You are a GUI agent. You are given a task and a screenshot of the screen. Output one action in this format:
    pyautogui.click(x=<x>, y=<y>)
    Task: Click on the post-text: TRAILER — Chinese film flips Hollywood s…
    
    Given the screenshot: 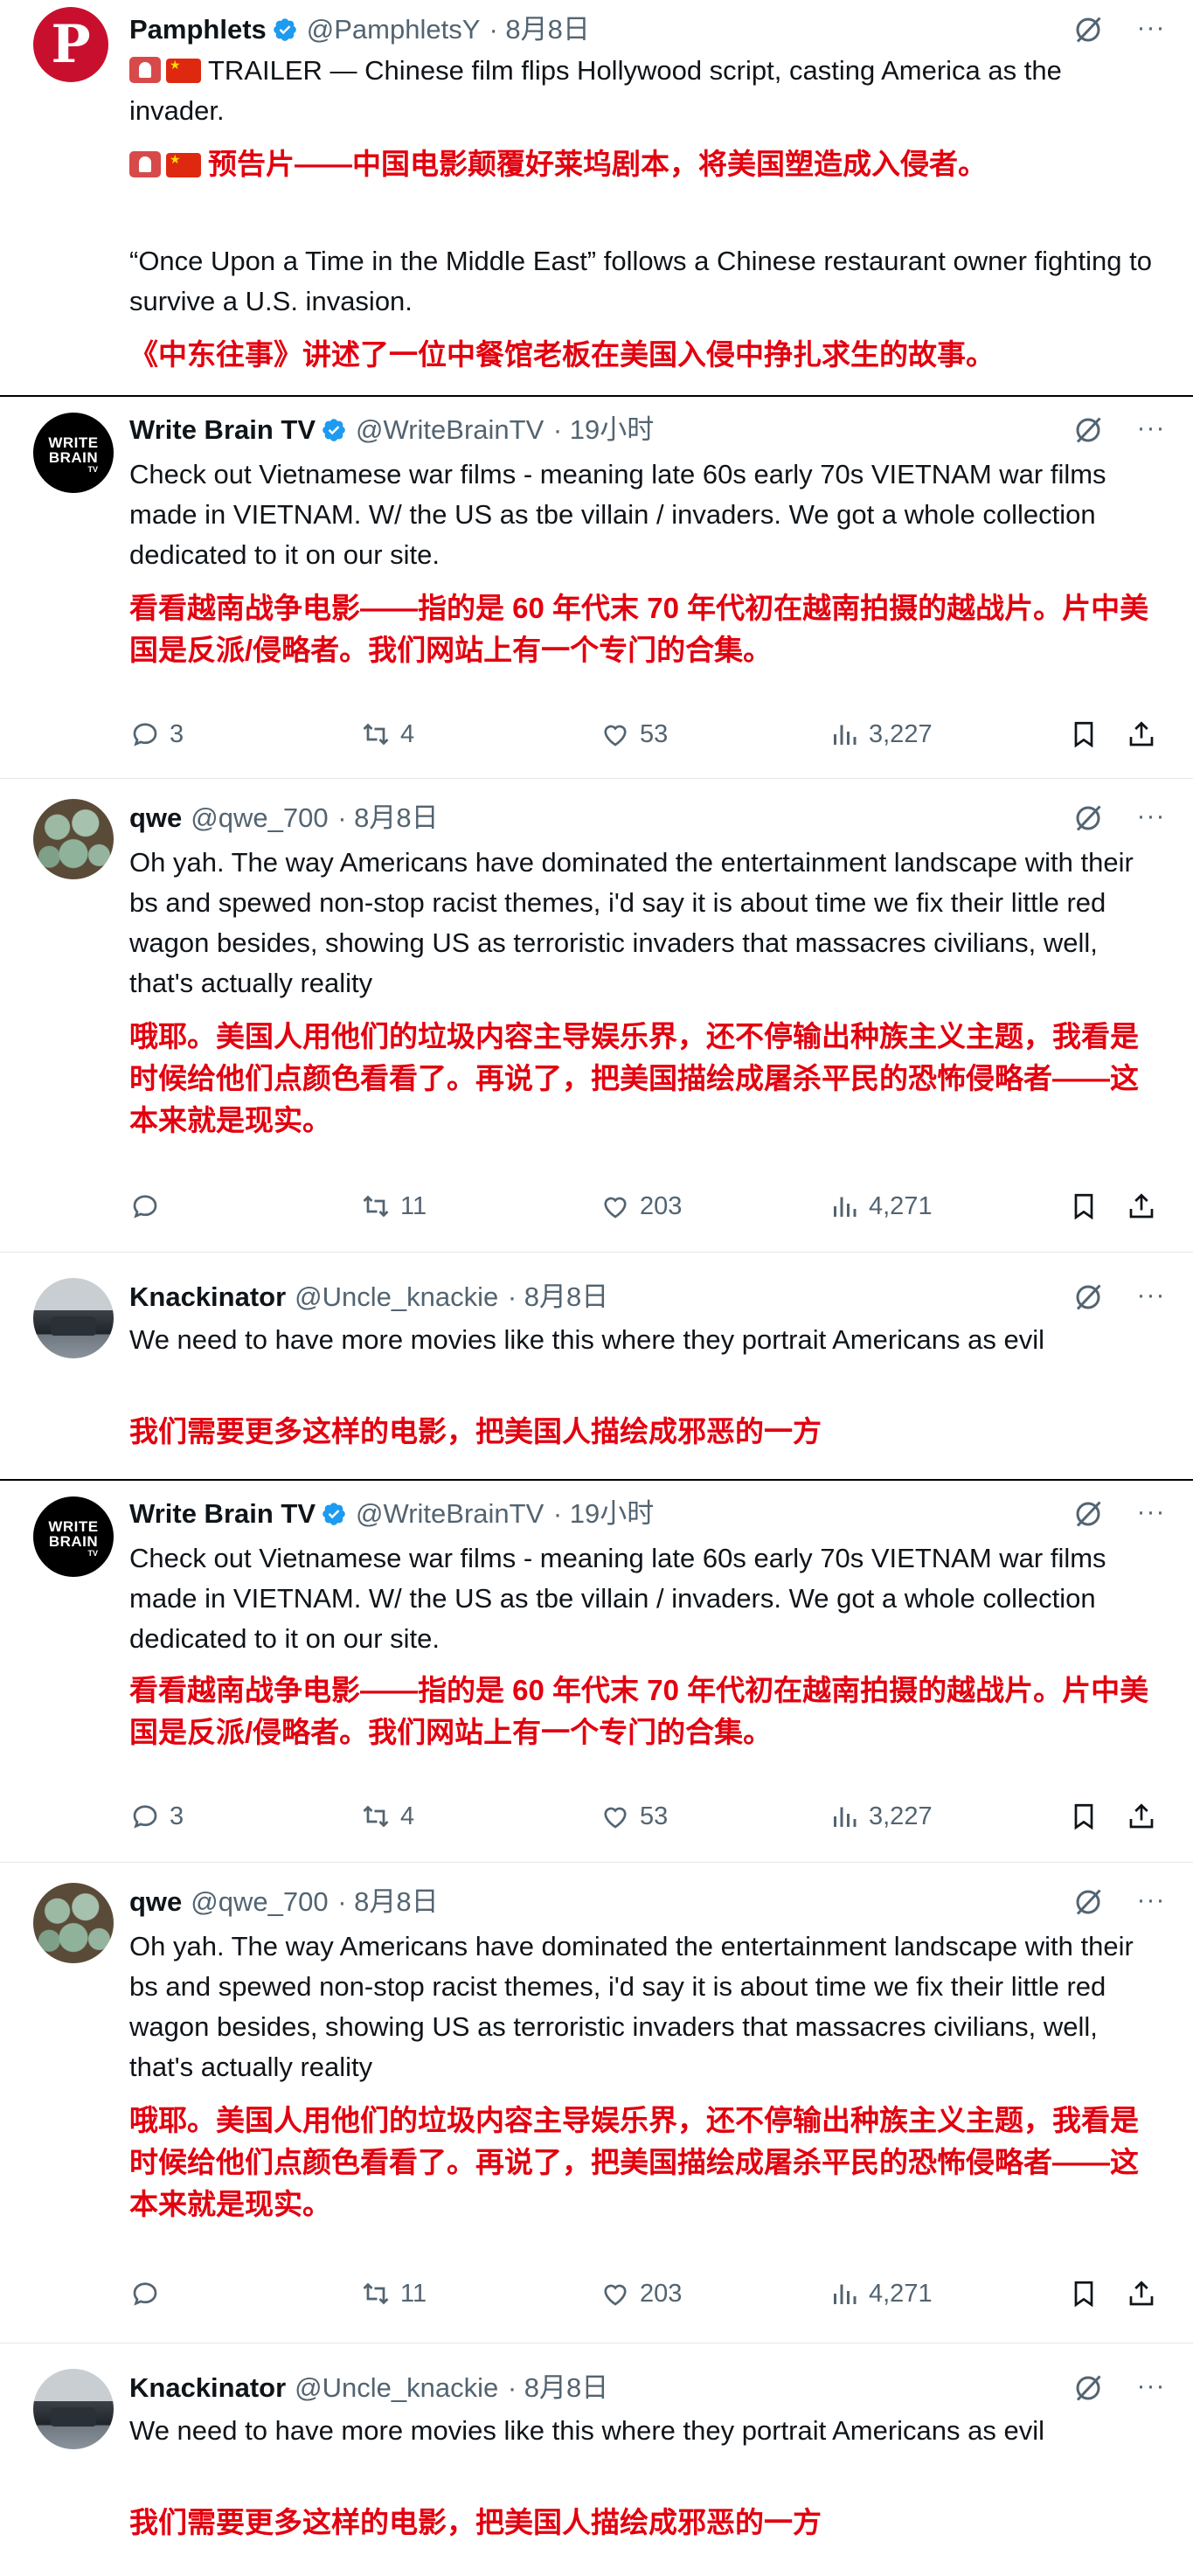 What is the action you would take?
    pyautogui.click(x=645, y=91)
    